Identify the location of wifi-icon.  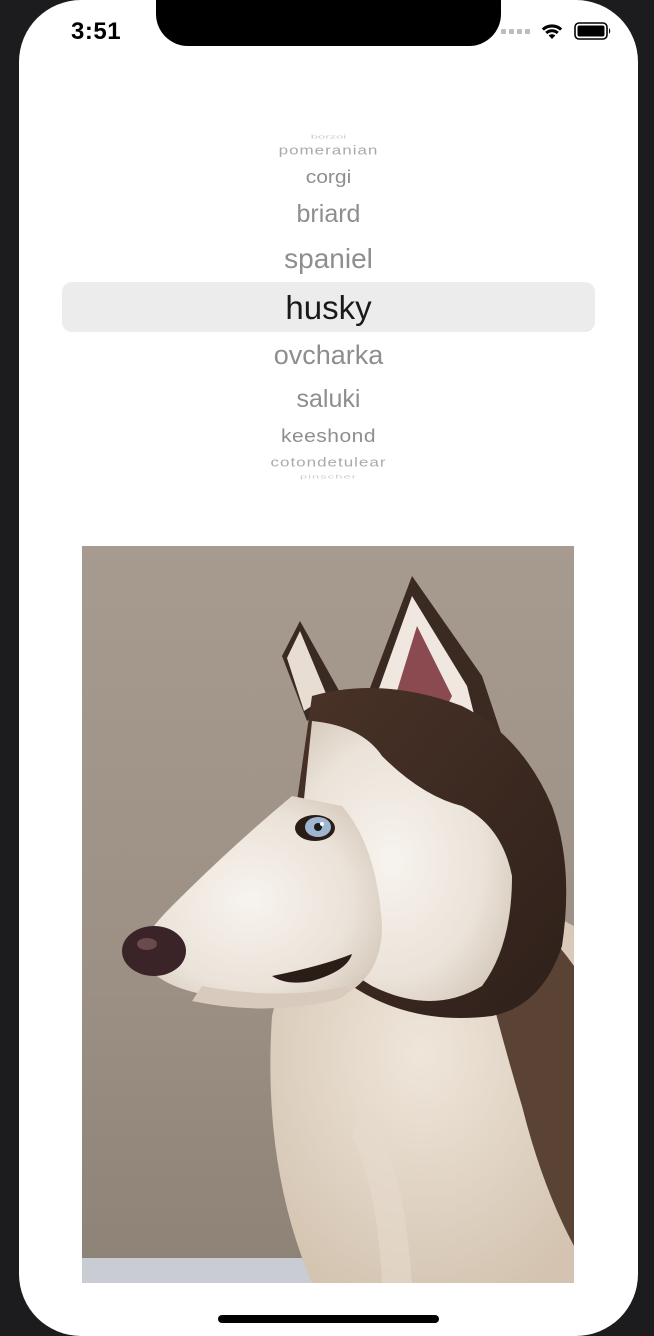
(552, 31).